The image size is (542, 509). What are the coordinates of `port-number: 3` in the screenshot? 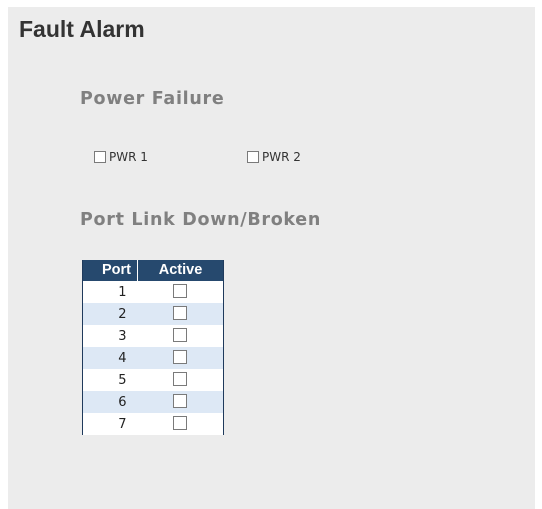 It's located at (110, 336).